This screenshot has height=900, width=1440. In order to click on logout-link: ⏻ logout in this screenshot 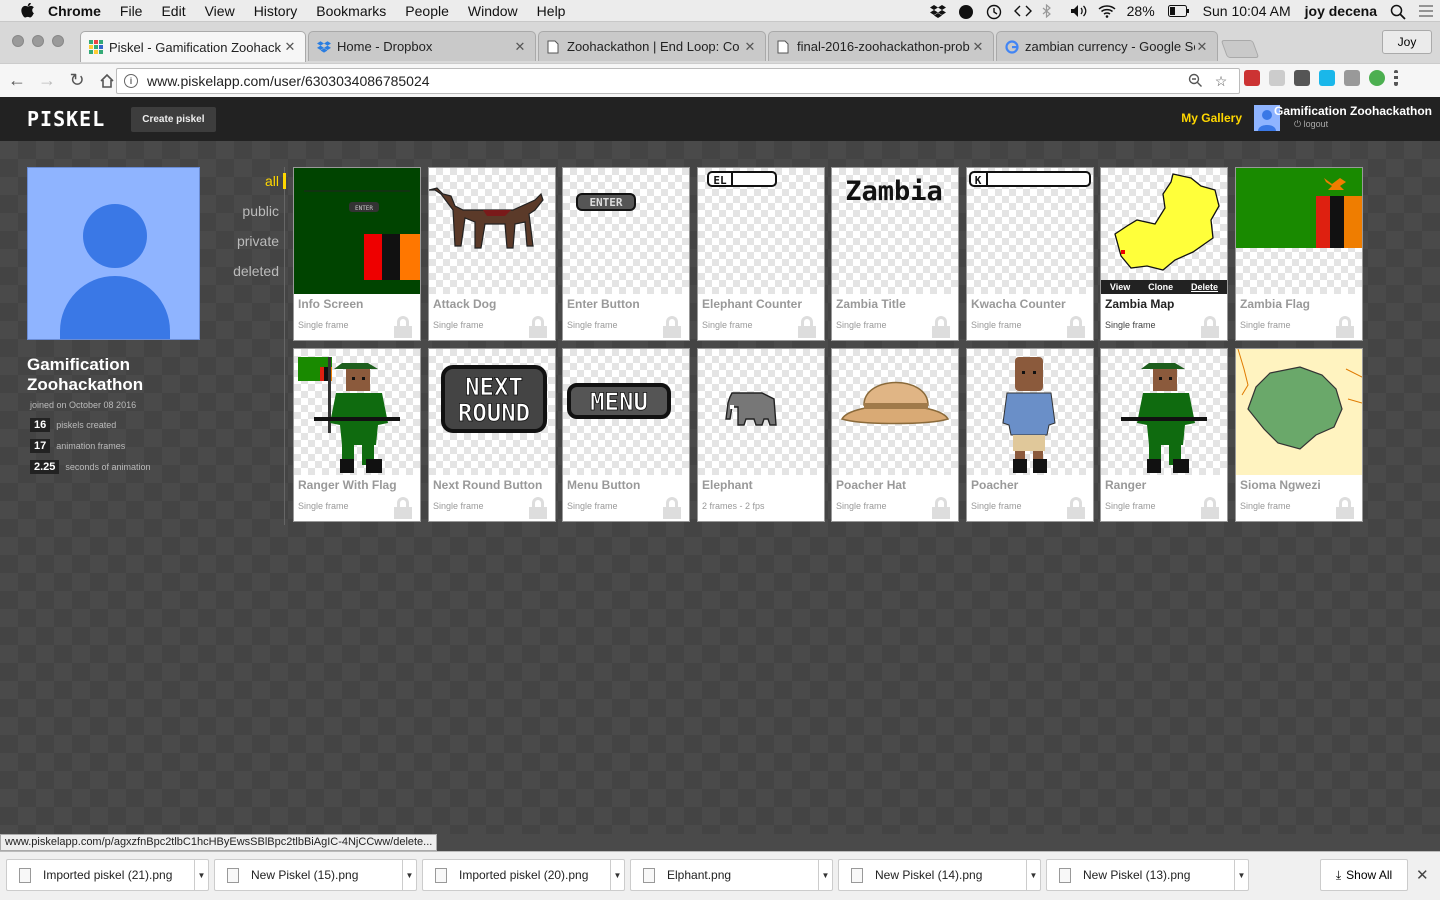, I will do `click(1311, 124)`.